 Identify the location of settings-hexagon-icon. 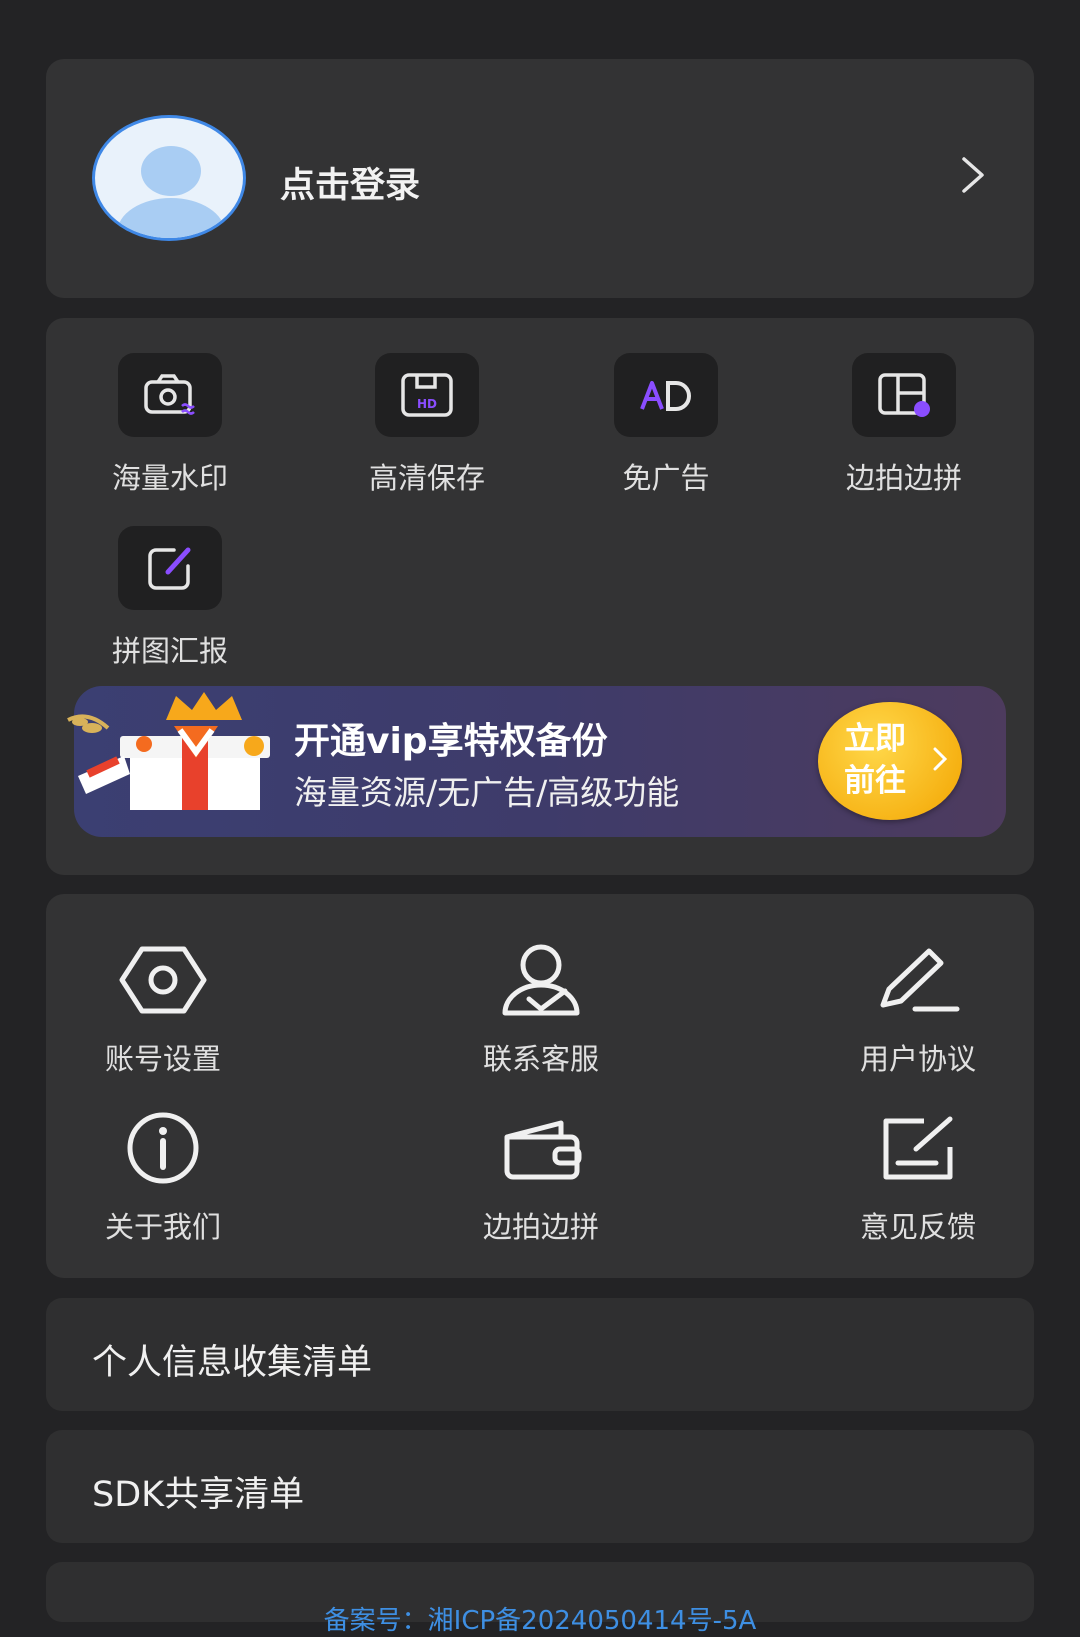
(163, 980).